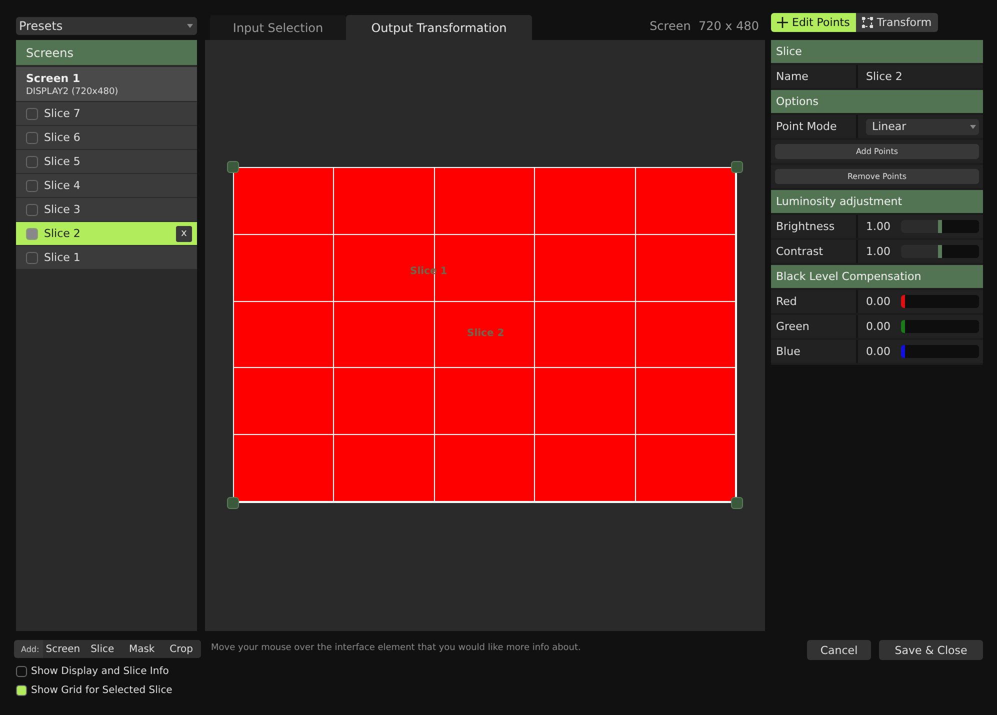 The image size is (997, 715). I want to click on section-header: Slice, so click(877, 51).